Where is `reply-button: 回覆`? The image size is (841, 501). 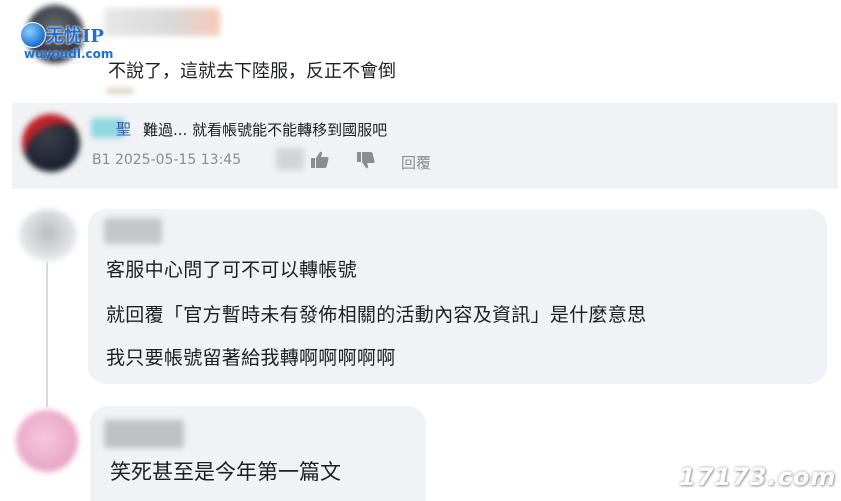 reply-button: 回覆 is located at coordinates (416, 162).